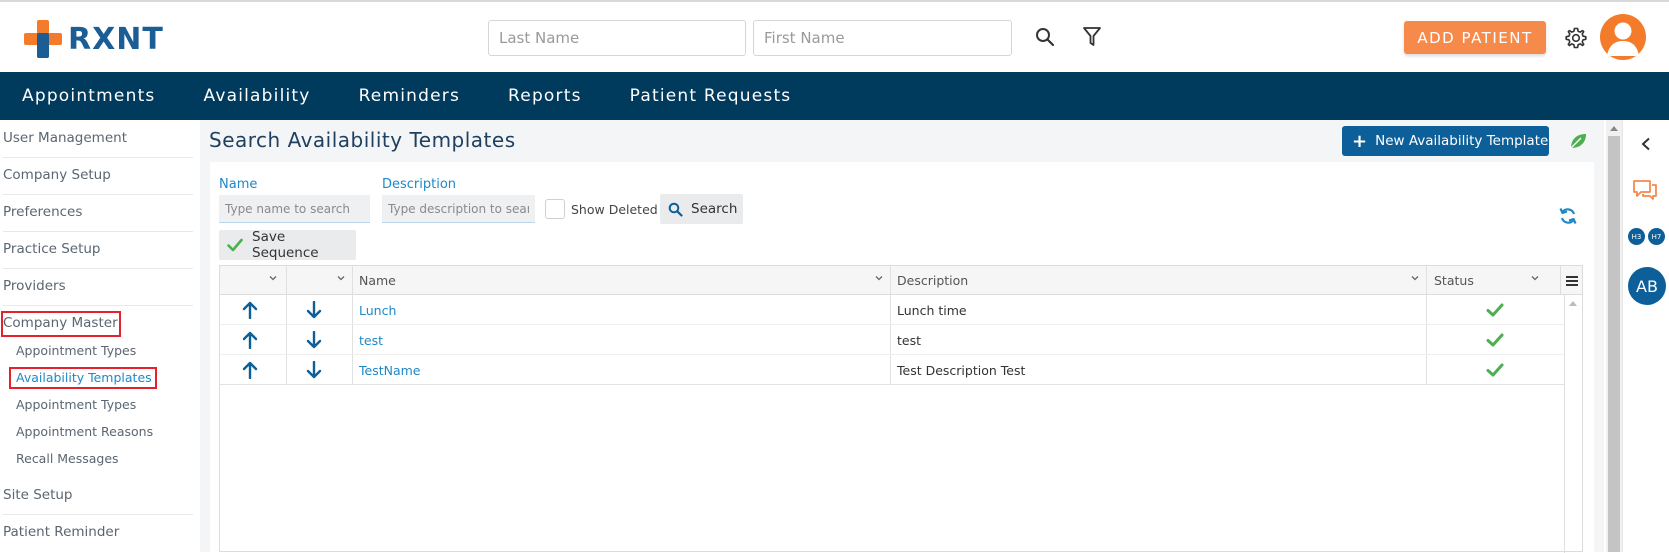 The width and height of the screenshot is (1669, 553). I want to click on grid-scrollbar-edge, so click(1564, 424).